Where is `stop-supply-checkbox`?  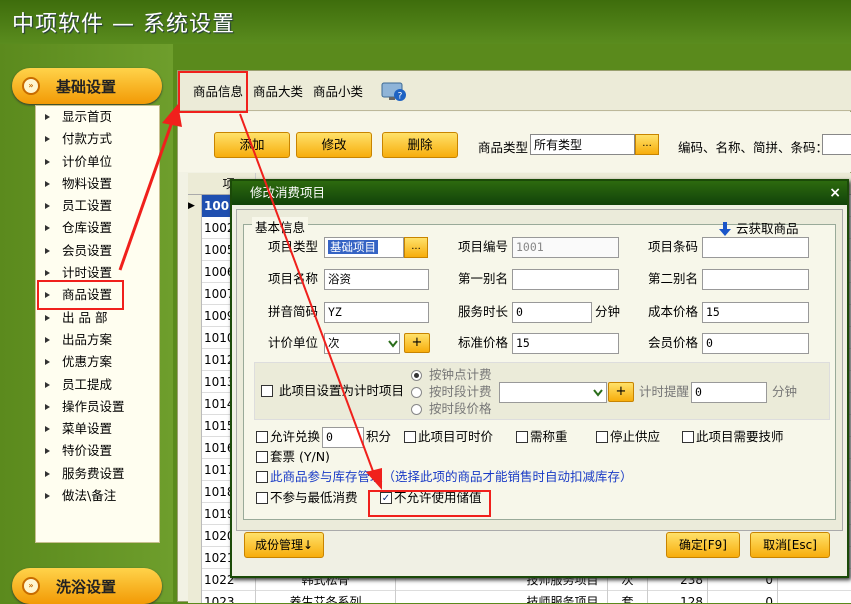
stop-supply-checkbox is located at coordinates (602, 437).